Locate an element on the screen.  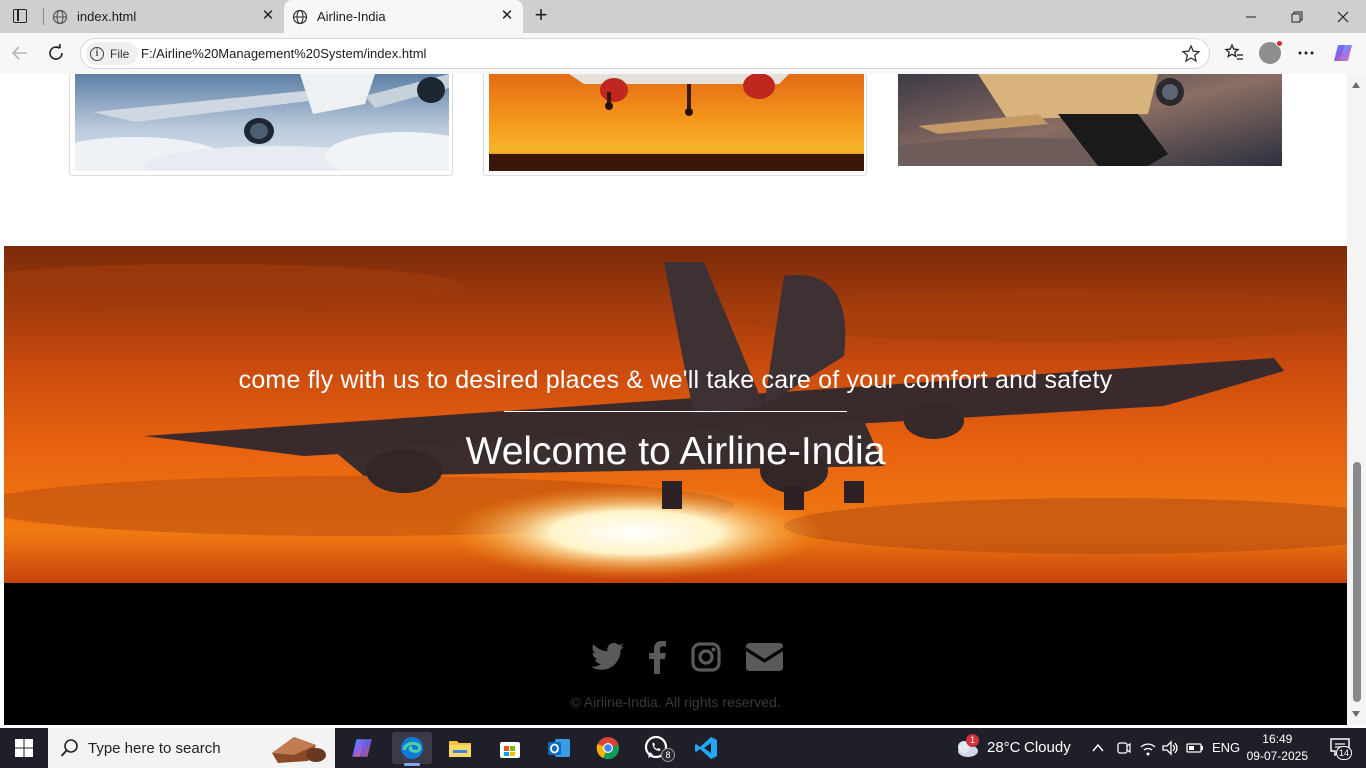
restore-icon is located at coordinates (1297, 16).